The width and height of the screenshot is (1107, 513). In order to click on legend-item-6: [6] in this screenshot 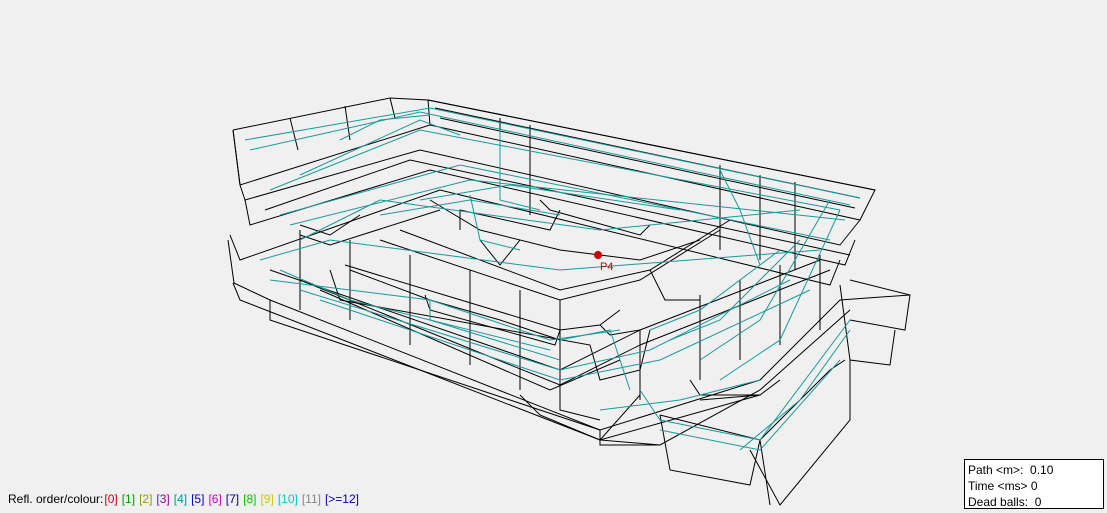, I will do `click(215, 499)`.